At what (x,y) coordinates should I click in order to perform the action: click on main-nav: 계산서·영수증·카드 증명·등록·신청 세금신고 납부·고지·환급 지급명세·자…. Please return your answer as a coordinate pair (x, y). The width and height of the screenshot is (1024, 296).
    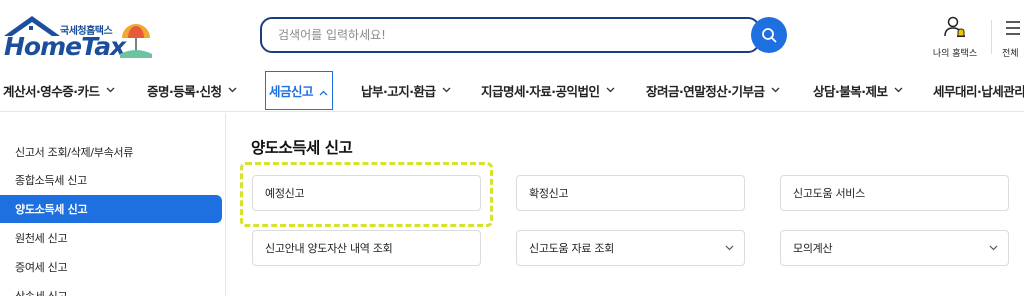
    Looking at the image, I should click on (512, 90).